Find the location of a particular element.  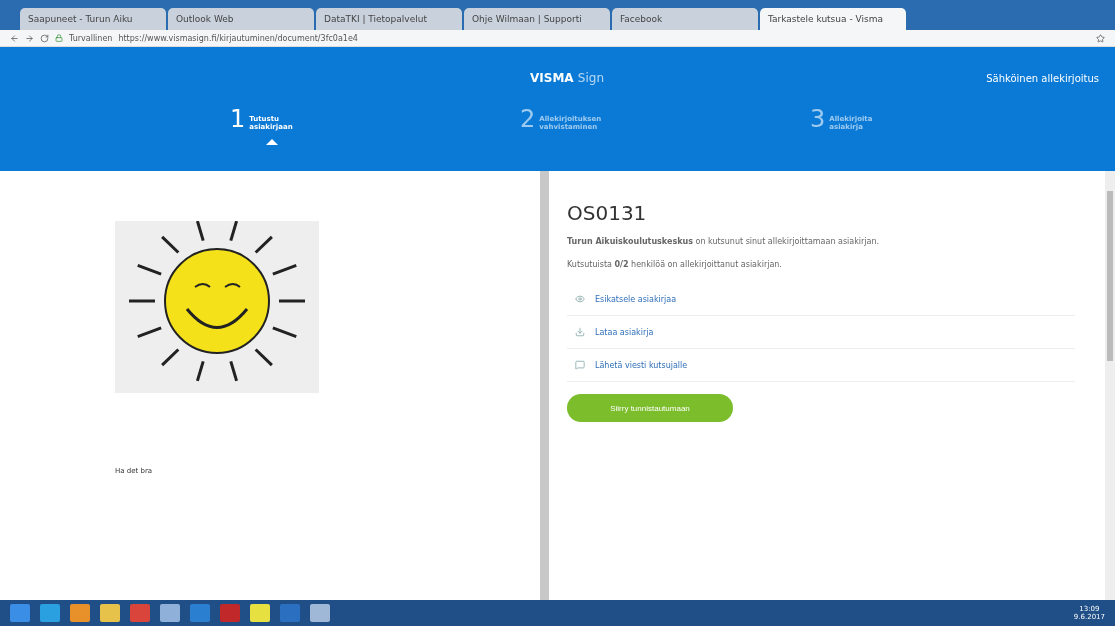

browser-tab: Facebook is located at coordinates (685, 19).